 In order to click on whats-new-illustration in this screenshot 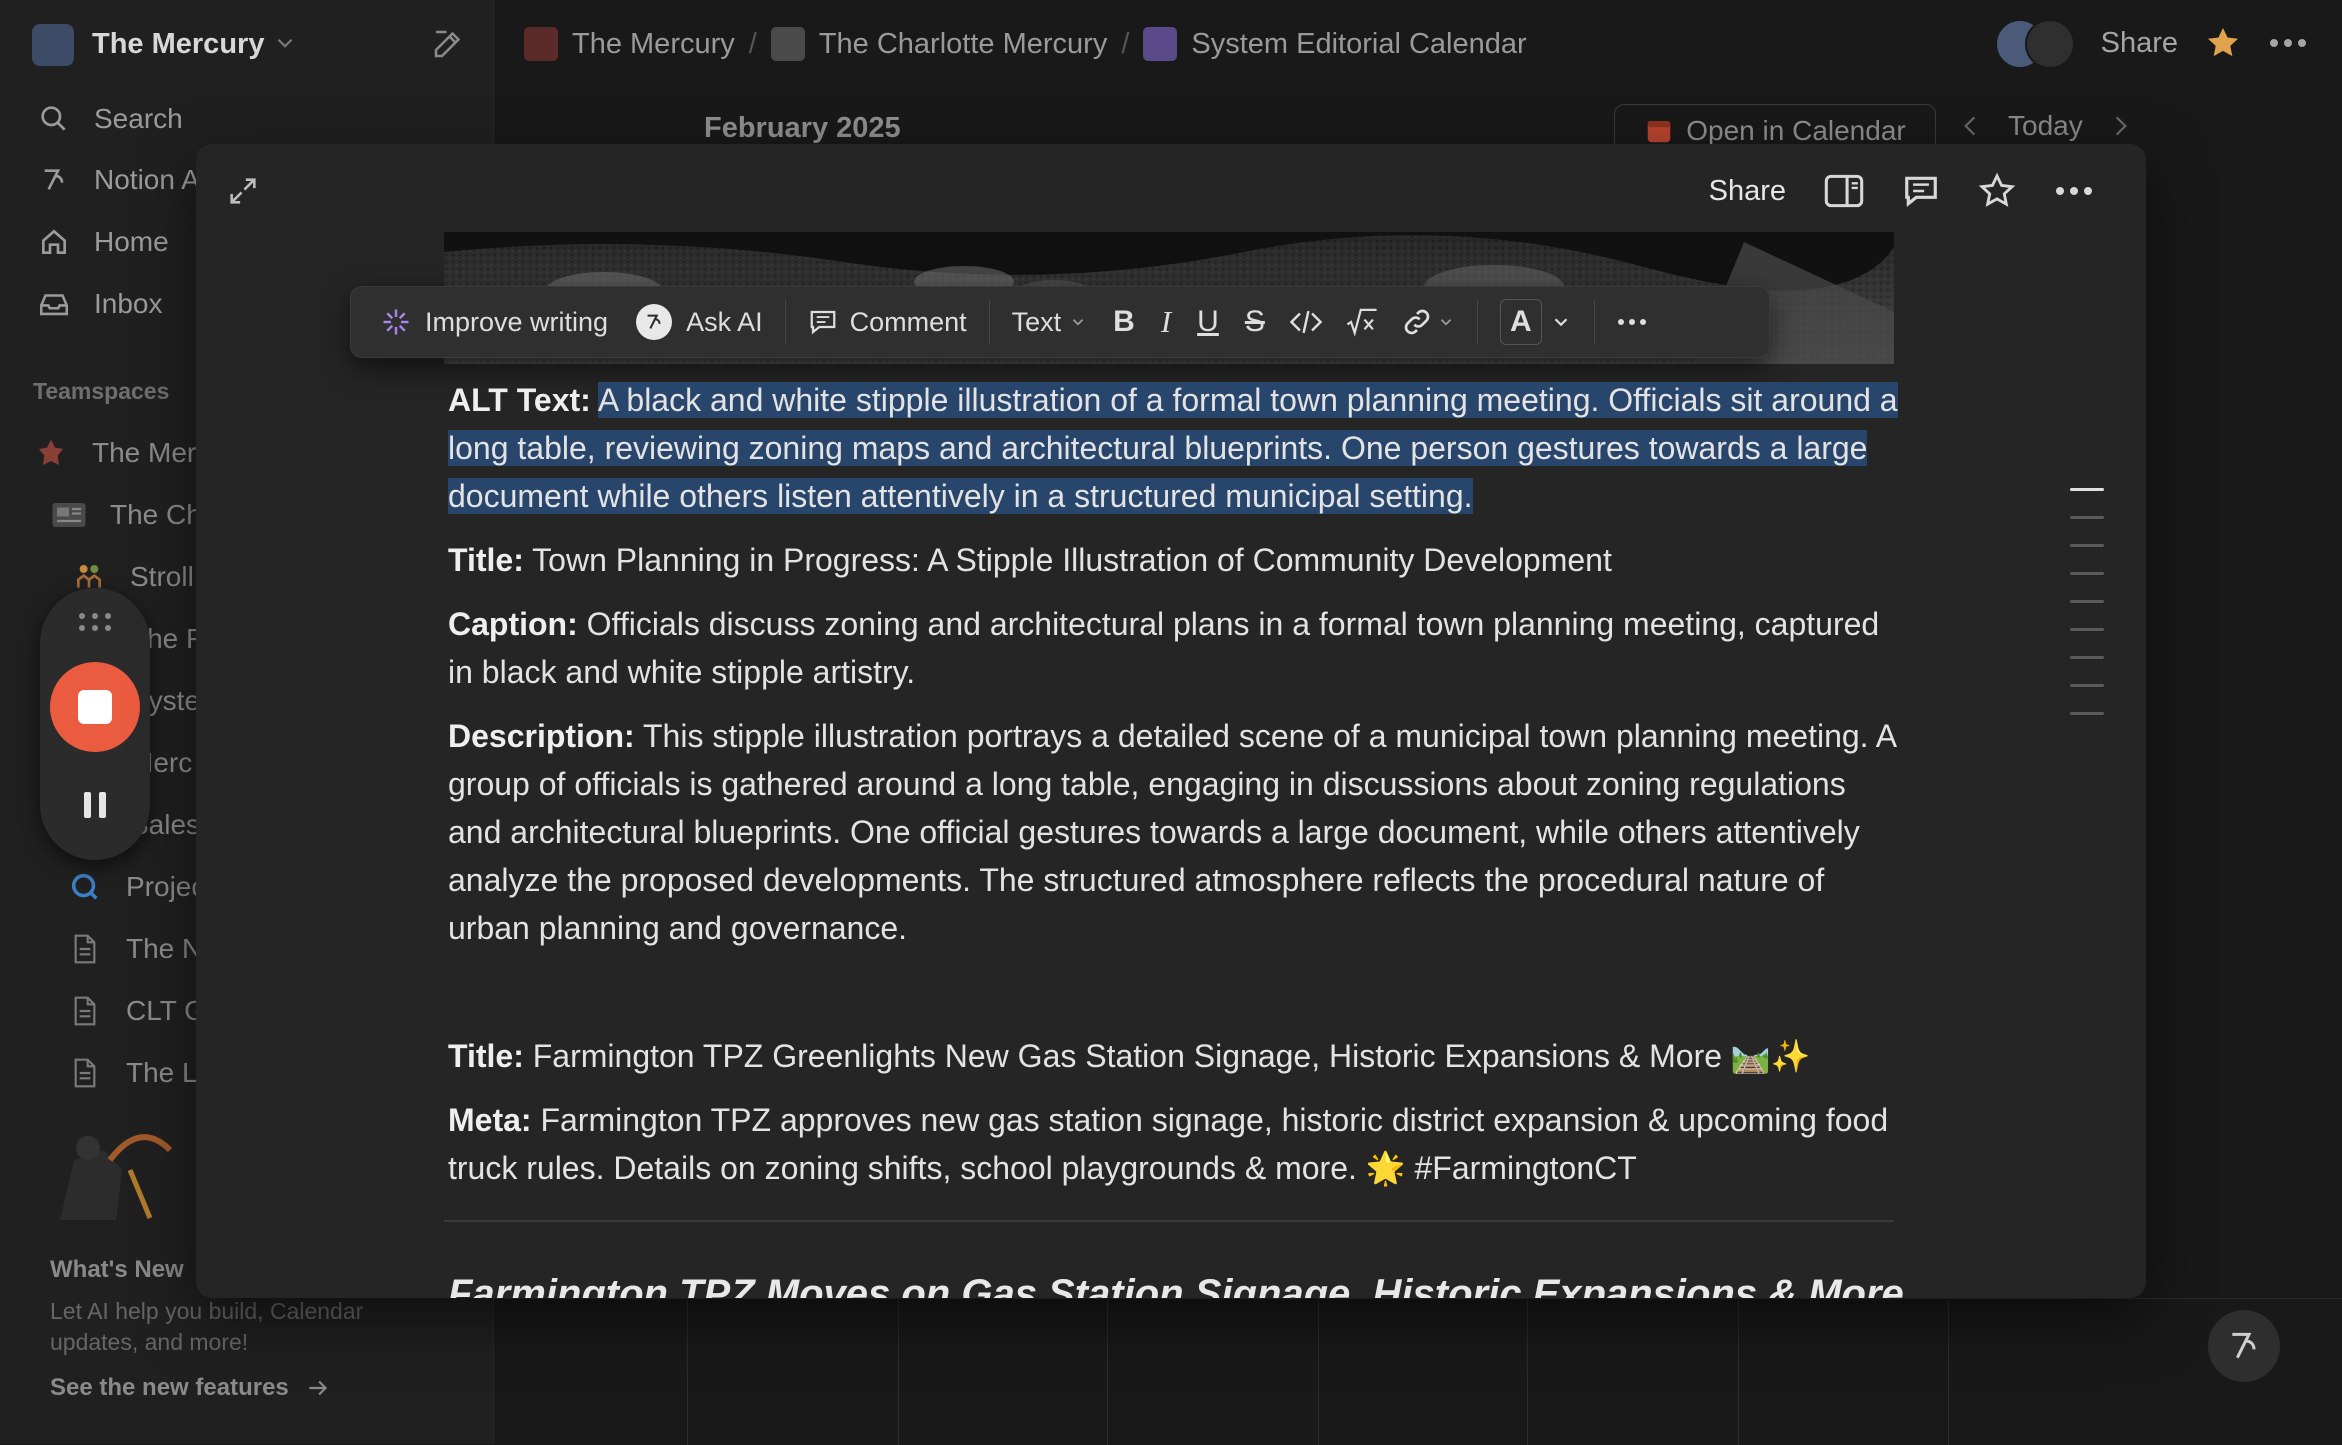, I will do `click(115, 1170)`.